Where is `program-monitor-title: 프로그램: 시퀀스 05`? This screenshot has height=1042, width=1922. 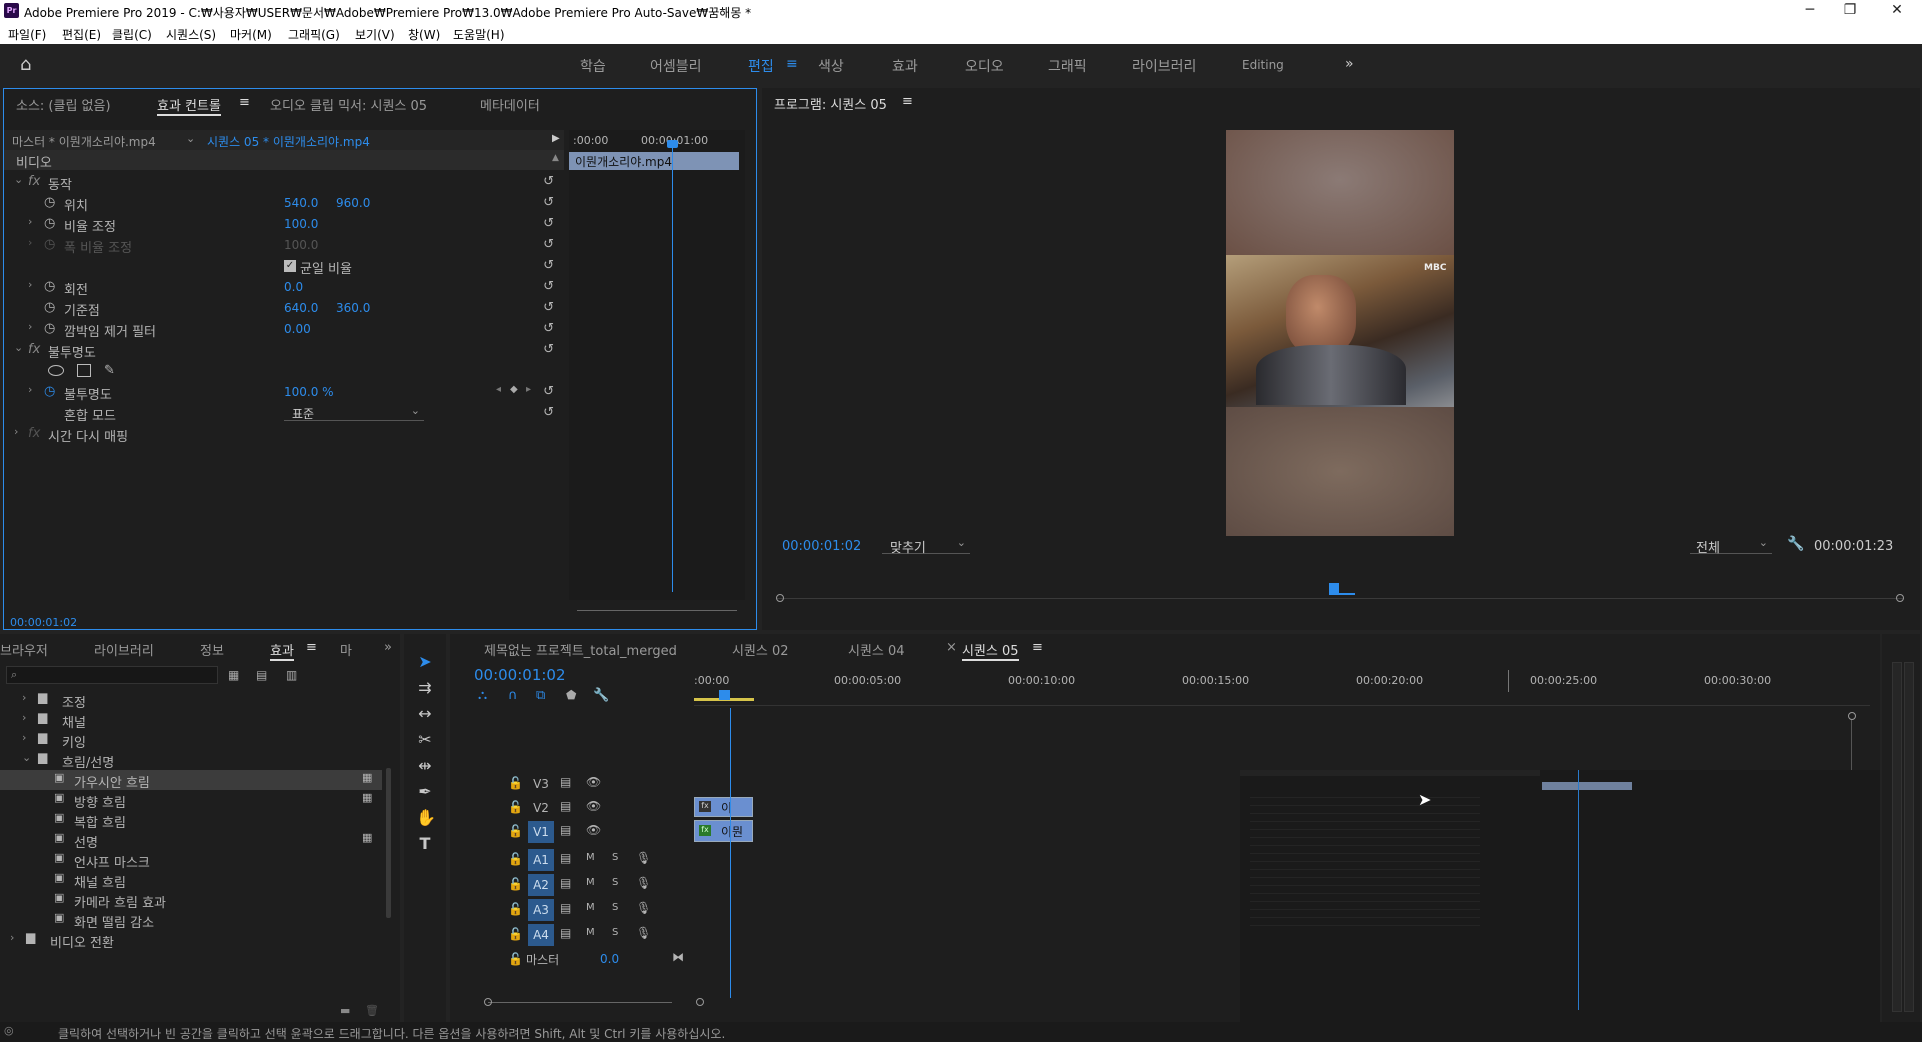 program-monitor-title: 프로그램: 시퀀스 05 is located at coordinates (830, 103).